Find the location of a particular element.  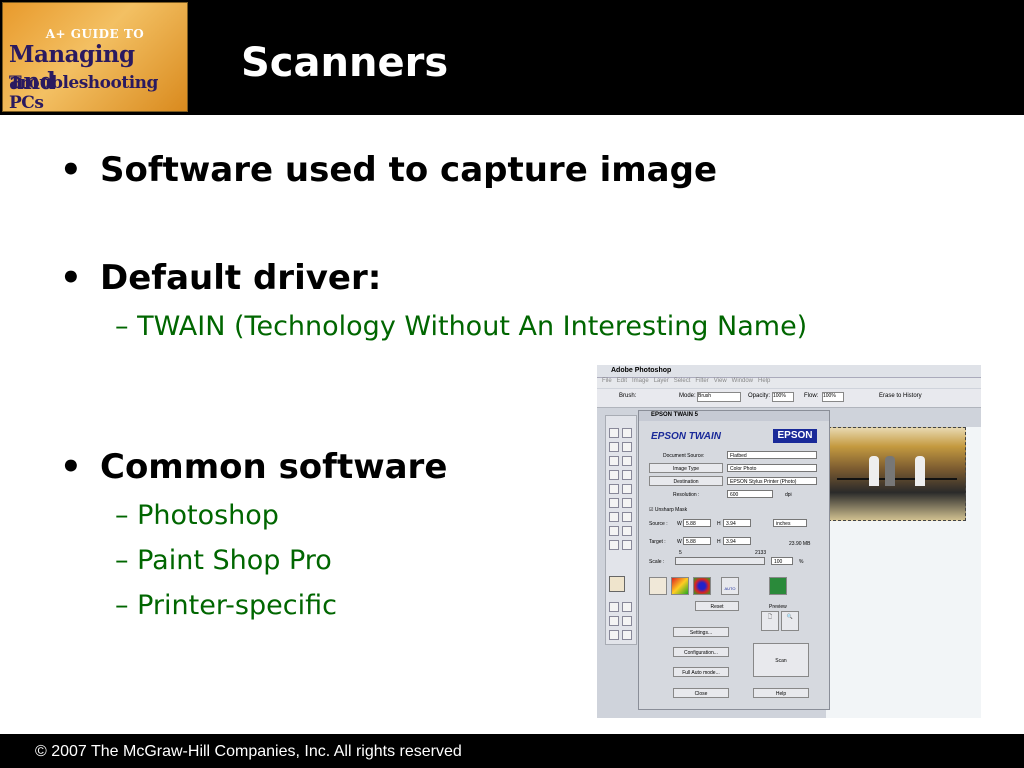

target-width: 5.88 is located at coordinates (697, 541).